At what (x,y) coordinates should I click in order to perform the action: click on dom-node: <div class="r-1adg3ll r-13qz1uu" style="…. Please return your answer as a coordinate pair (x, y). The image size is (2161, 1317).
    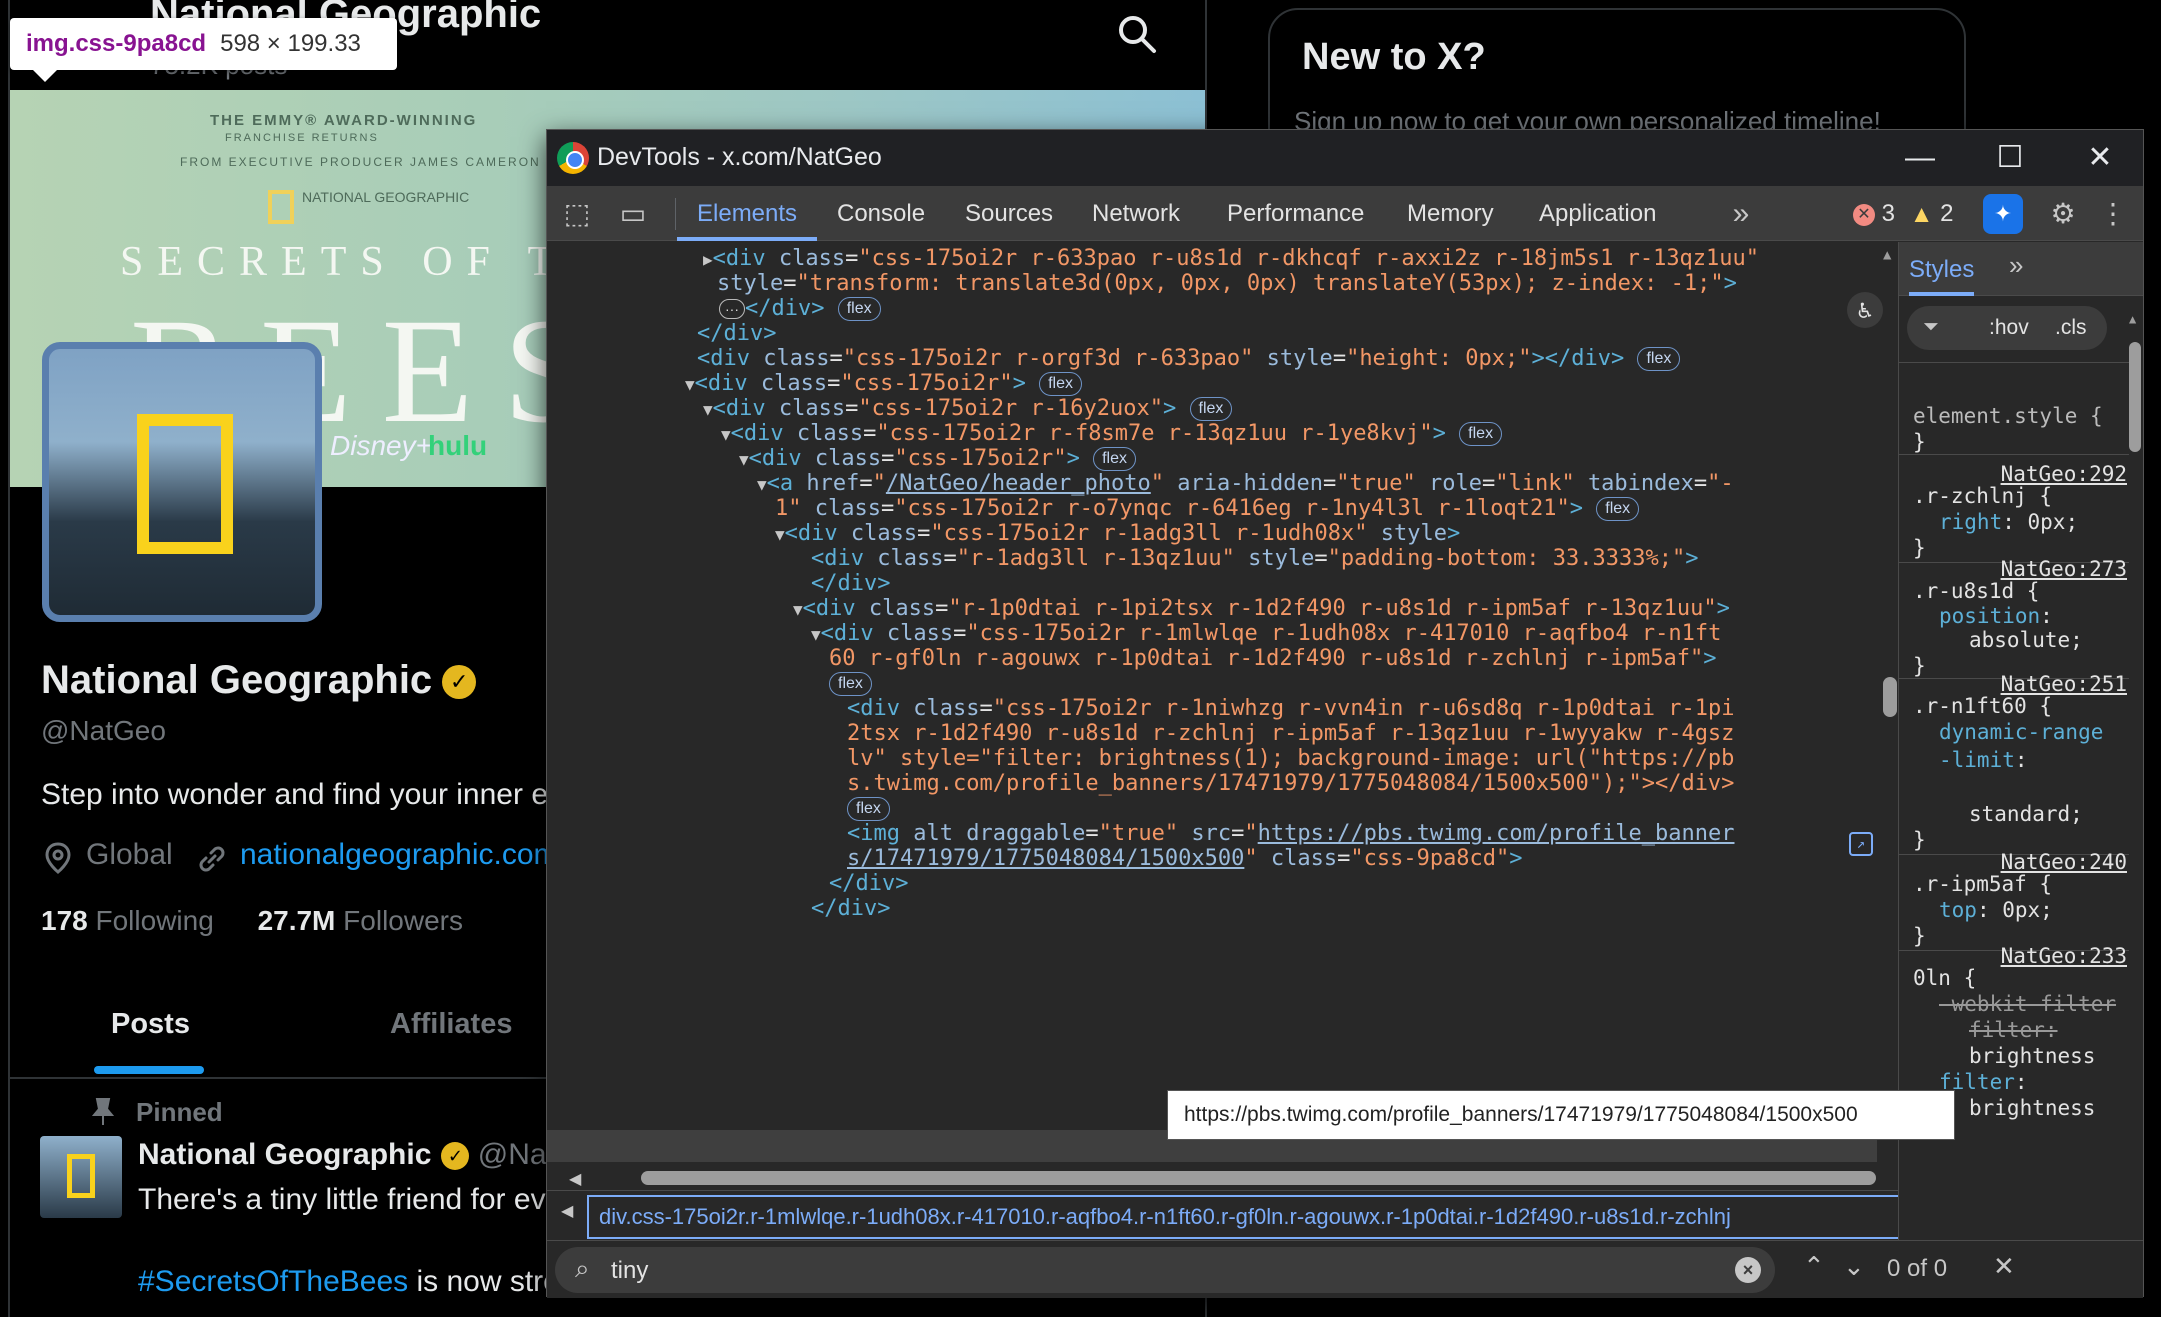
    Looking at the image, I should click on (1255, 559).